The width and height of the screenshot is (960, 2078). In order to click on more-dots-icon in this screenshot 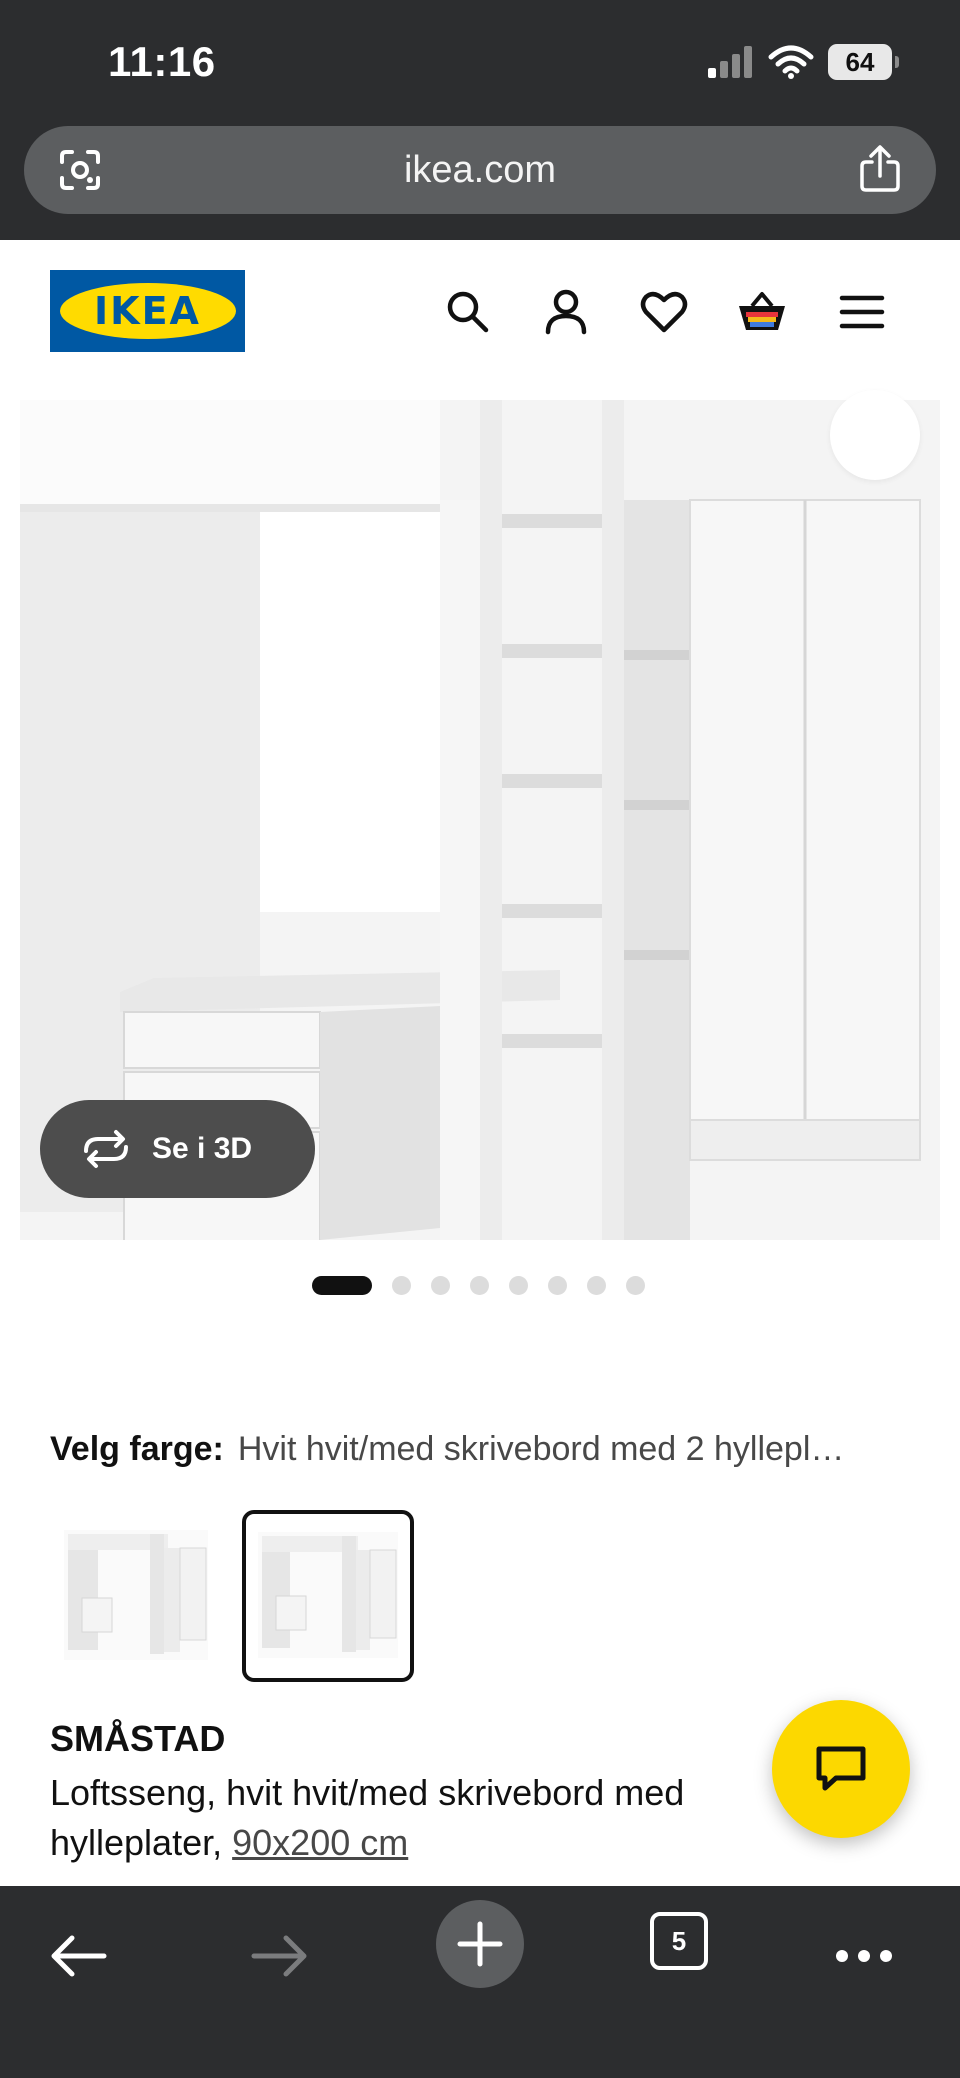, I will do `click(864, 1956)`.